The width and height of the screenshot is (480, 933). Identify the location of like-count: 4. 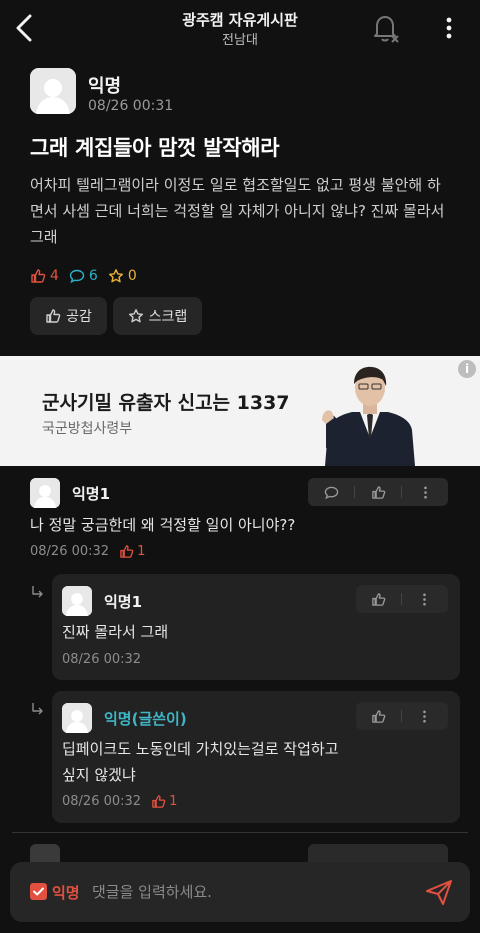
(44, 276).